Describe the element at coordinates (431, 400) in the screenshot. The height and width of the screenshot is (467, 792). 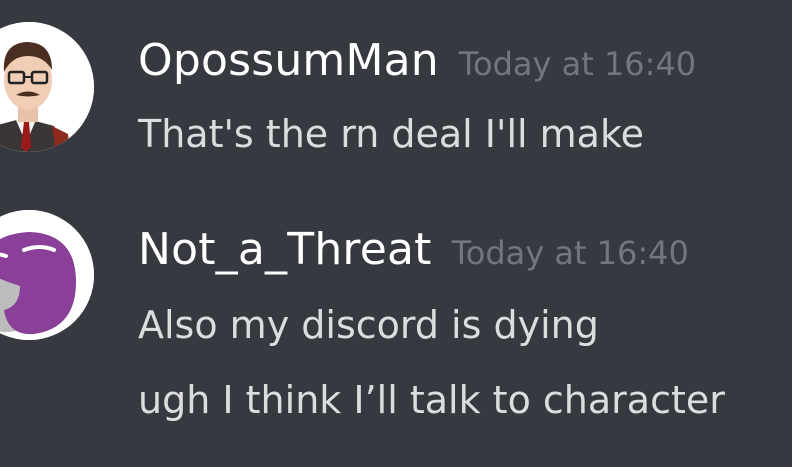
I see `message-text: ugh I think I’ll talk to character` at that location.